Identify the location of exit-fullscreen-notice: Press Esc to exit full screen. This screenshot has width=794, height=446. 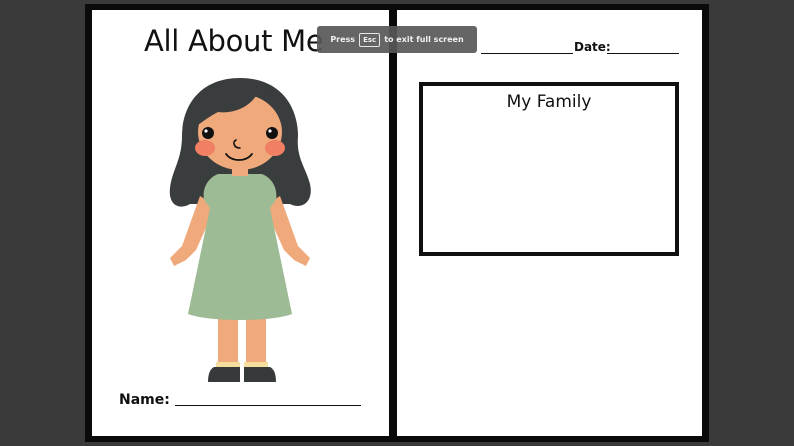
(397, 39).